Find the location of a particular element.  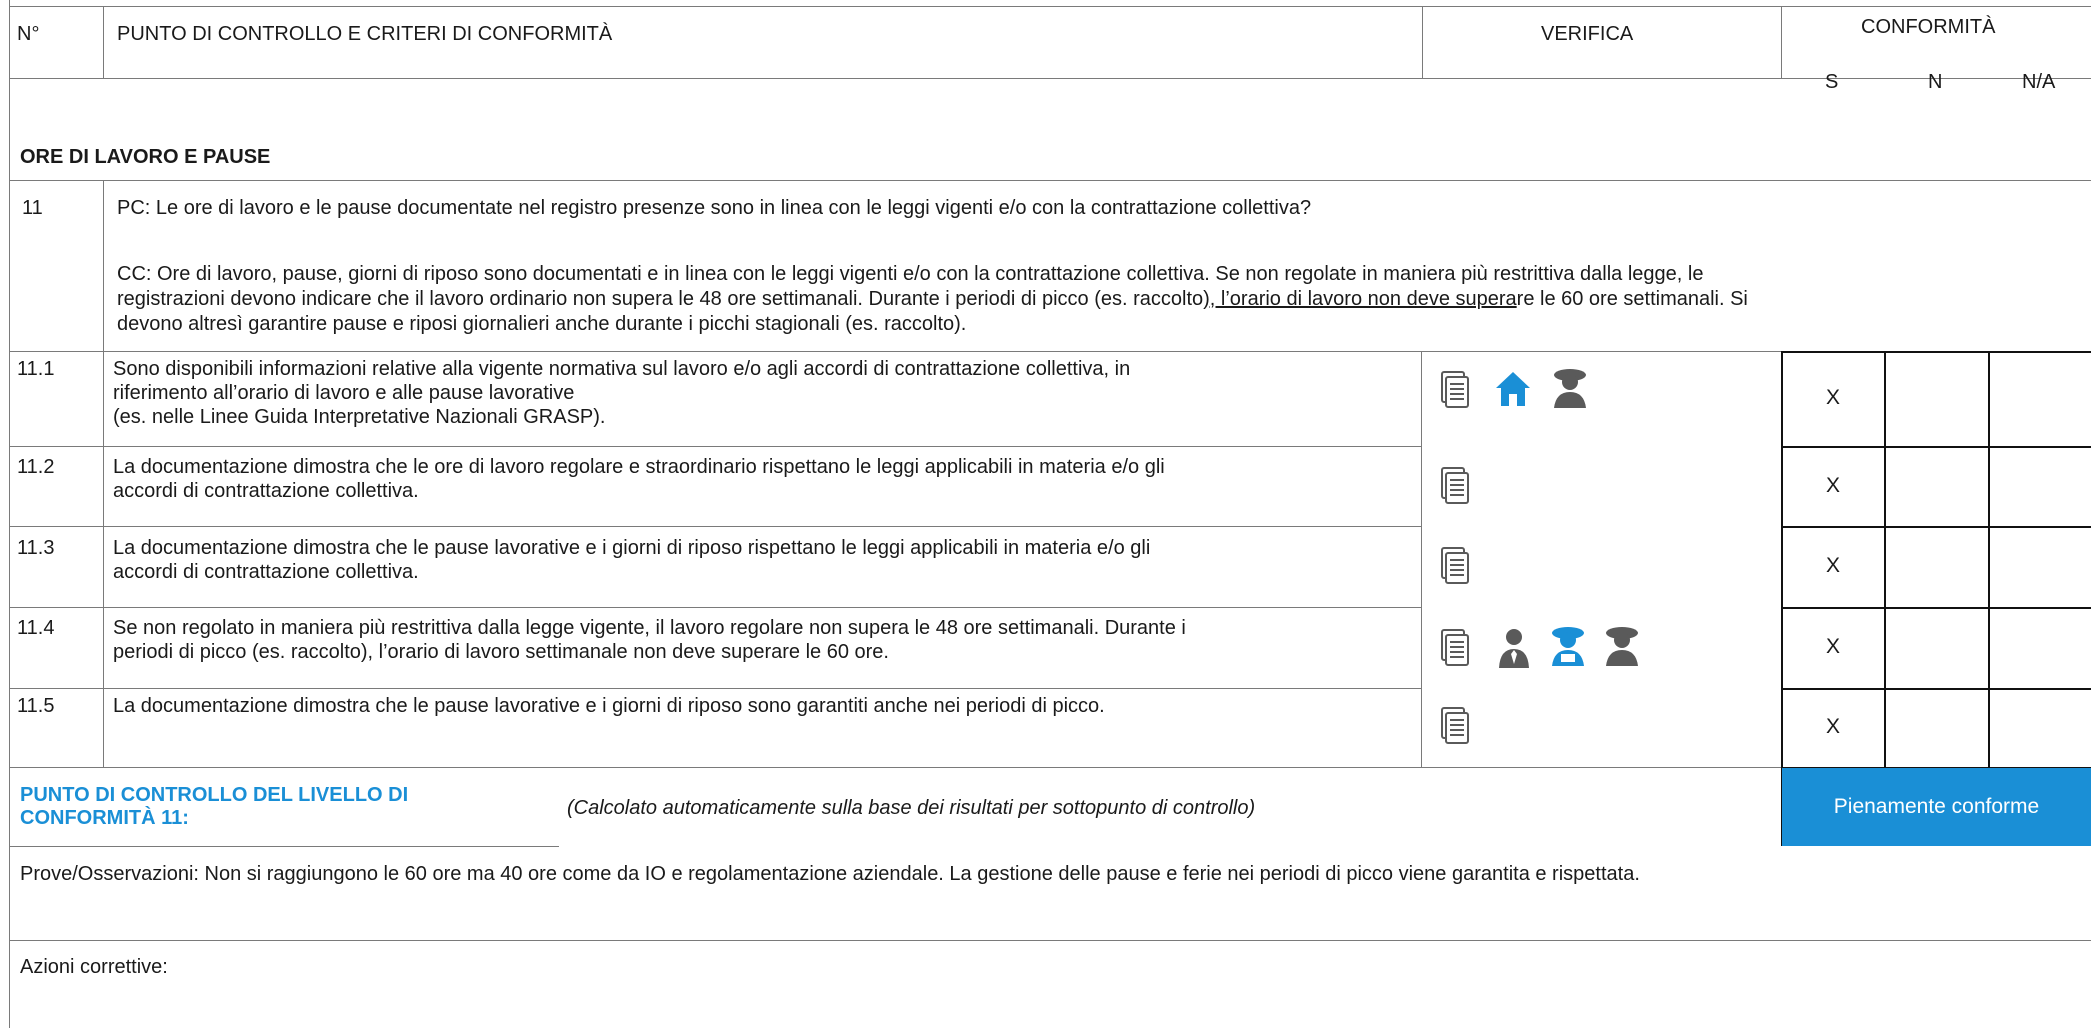

manager-icon is located at coordinates (1514, 648).